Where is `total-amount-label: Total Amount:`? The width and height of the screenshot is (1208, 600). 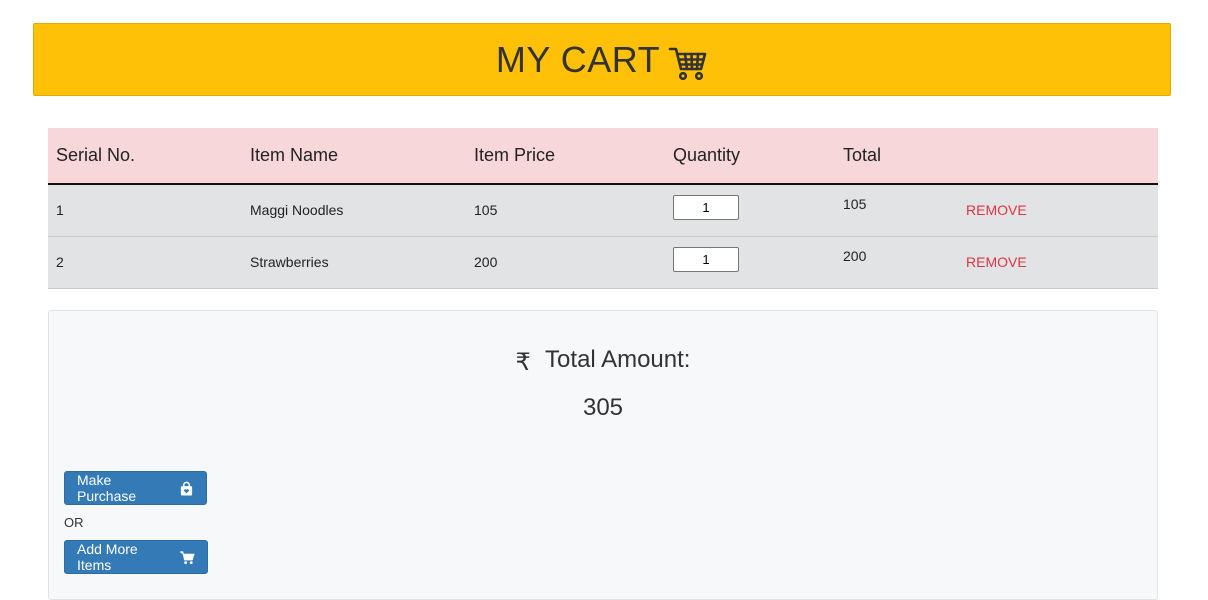
total-amount-label: Total Amount: is located at coordinates (618, 359).